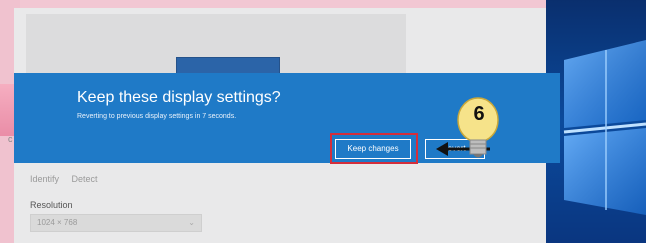 The width and height of the screenshot is (646, 243). Describe the element at coordinates (57, 222) in the screenshot. I see `resolution-value: 1024 × 768` at that location.